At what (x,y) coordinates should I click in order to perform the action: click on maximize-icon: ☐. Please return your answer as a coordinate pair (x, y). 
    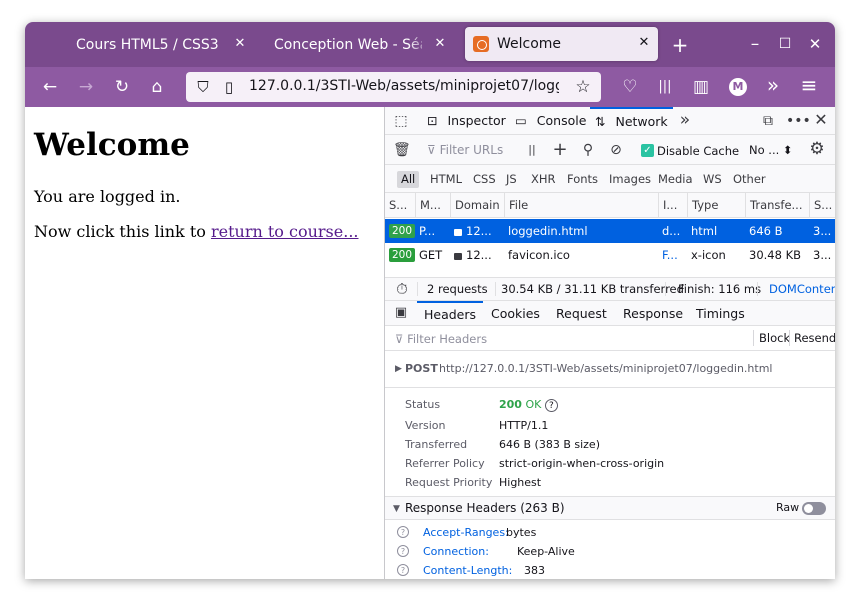
    Looking at the image, I should click on (785, 44).